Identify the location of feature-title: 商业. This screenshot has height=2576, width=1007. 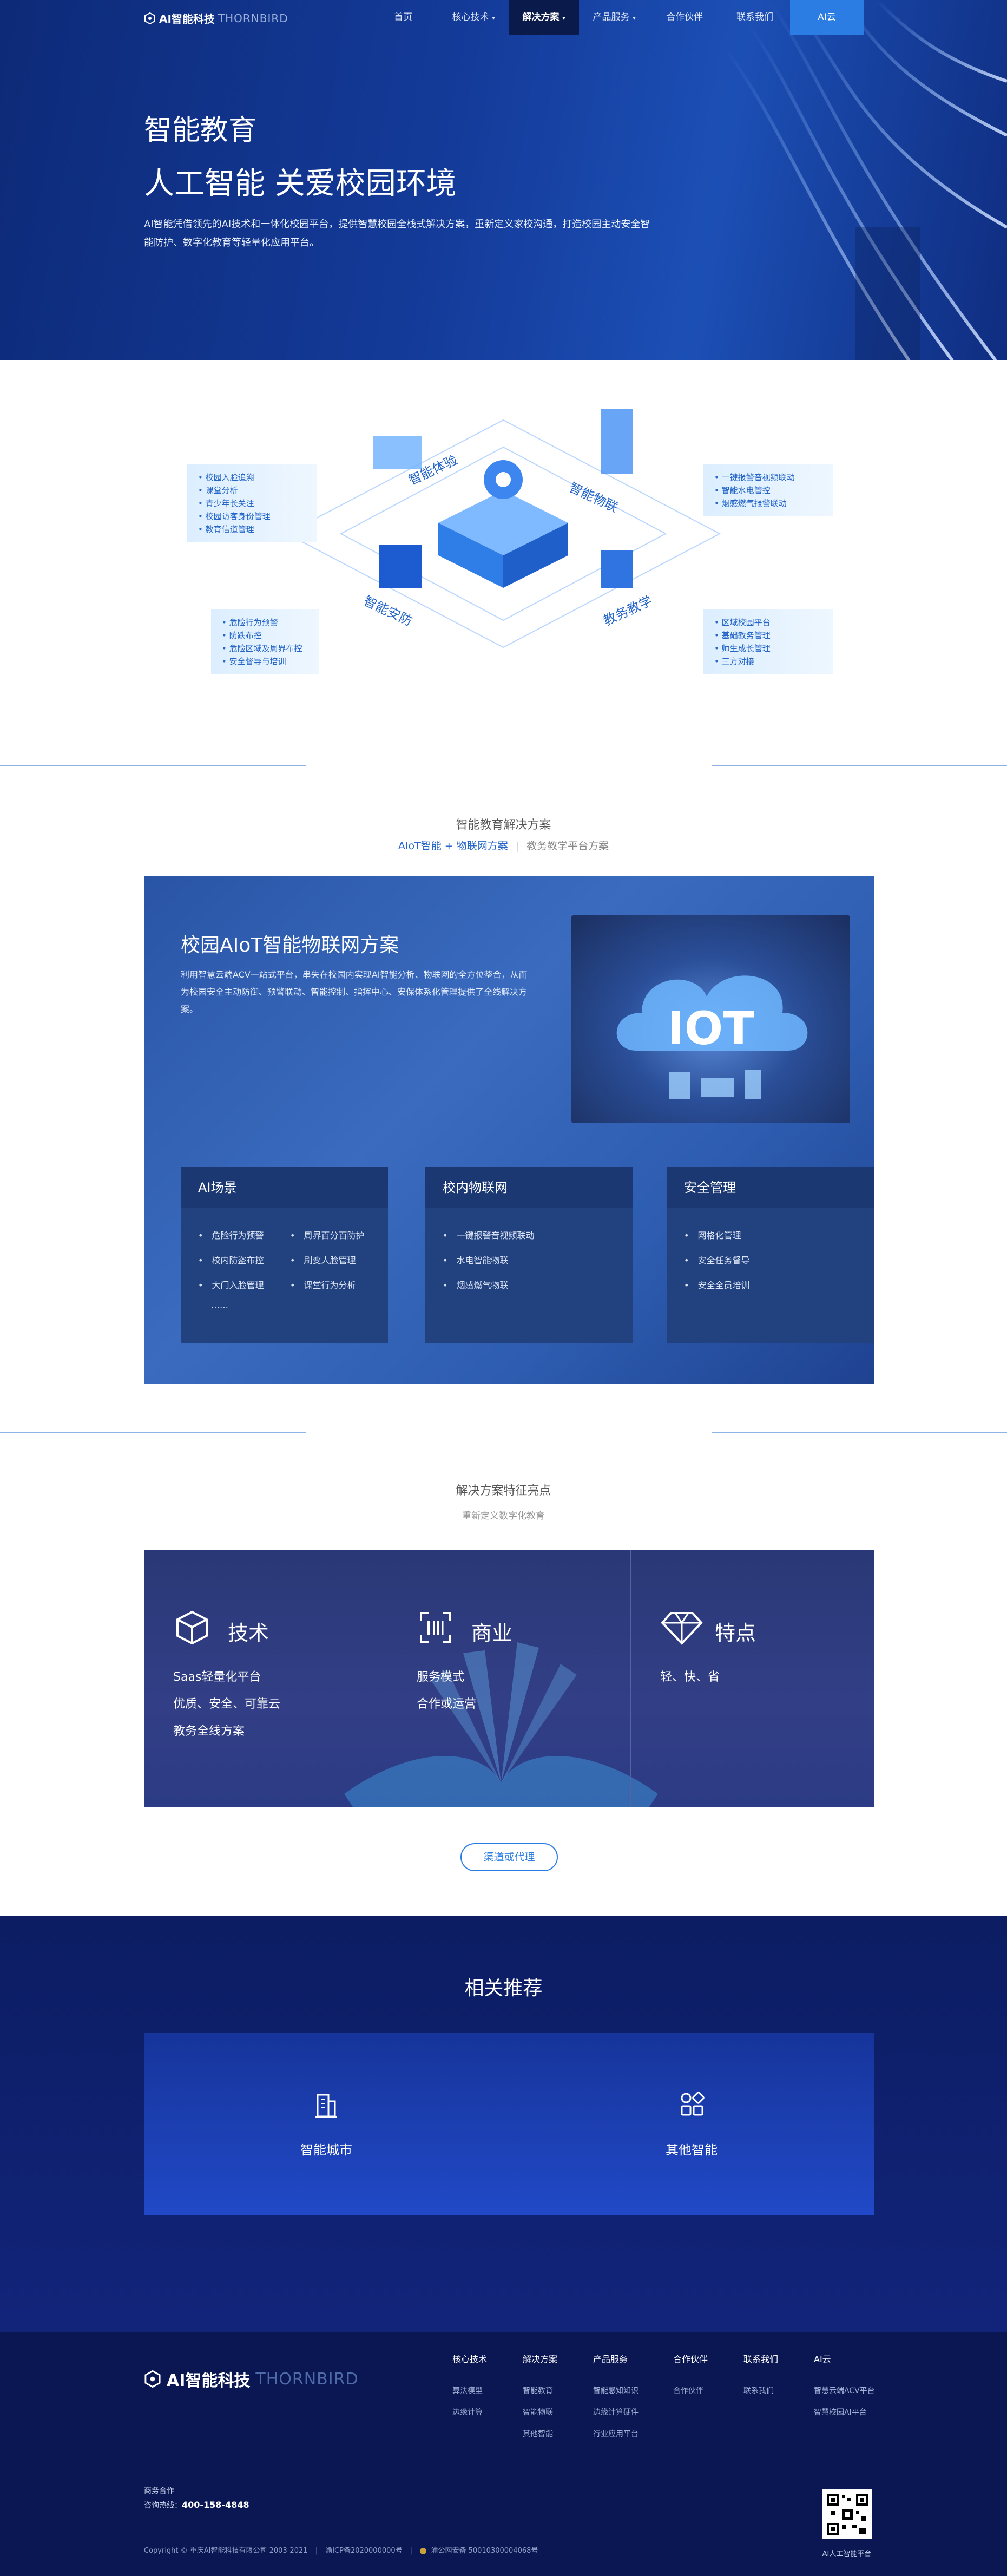
(492, 1633).